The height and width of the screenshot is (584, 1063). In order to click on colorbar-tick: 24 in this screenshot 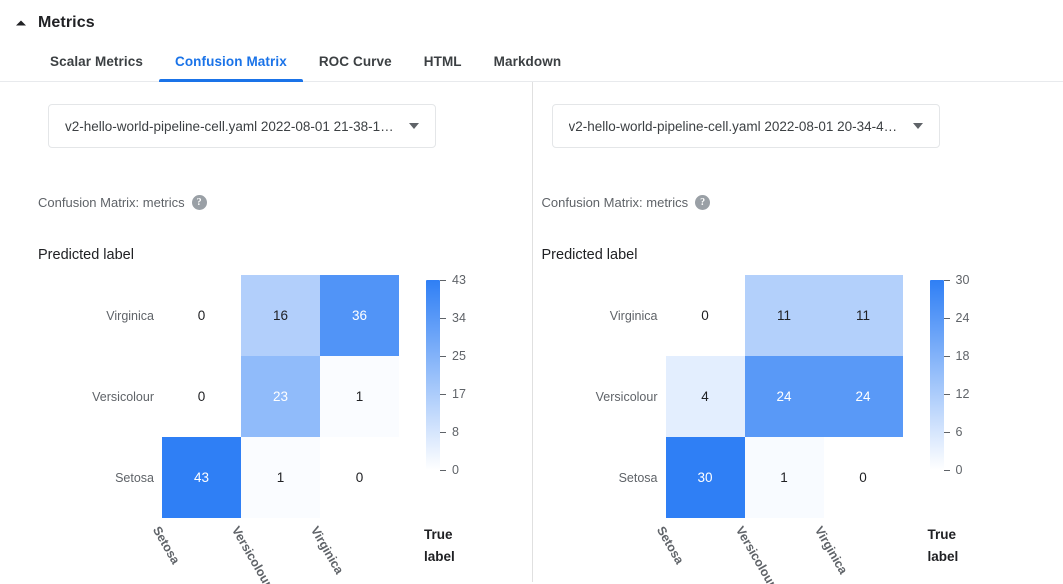, I will do `click(956, 318)`.